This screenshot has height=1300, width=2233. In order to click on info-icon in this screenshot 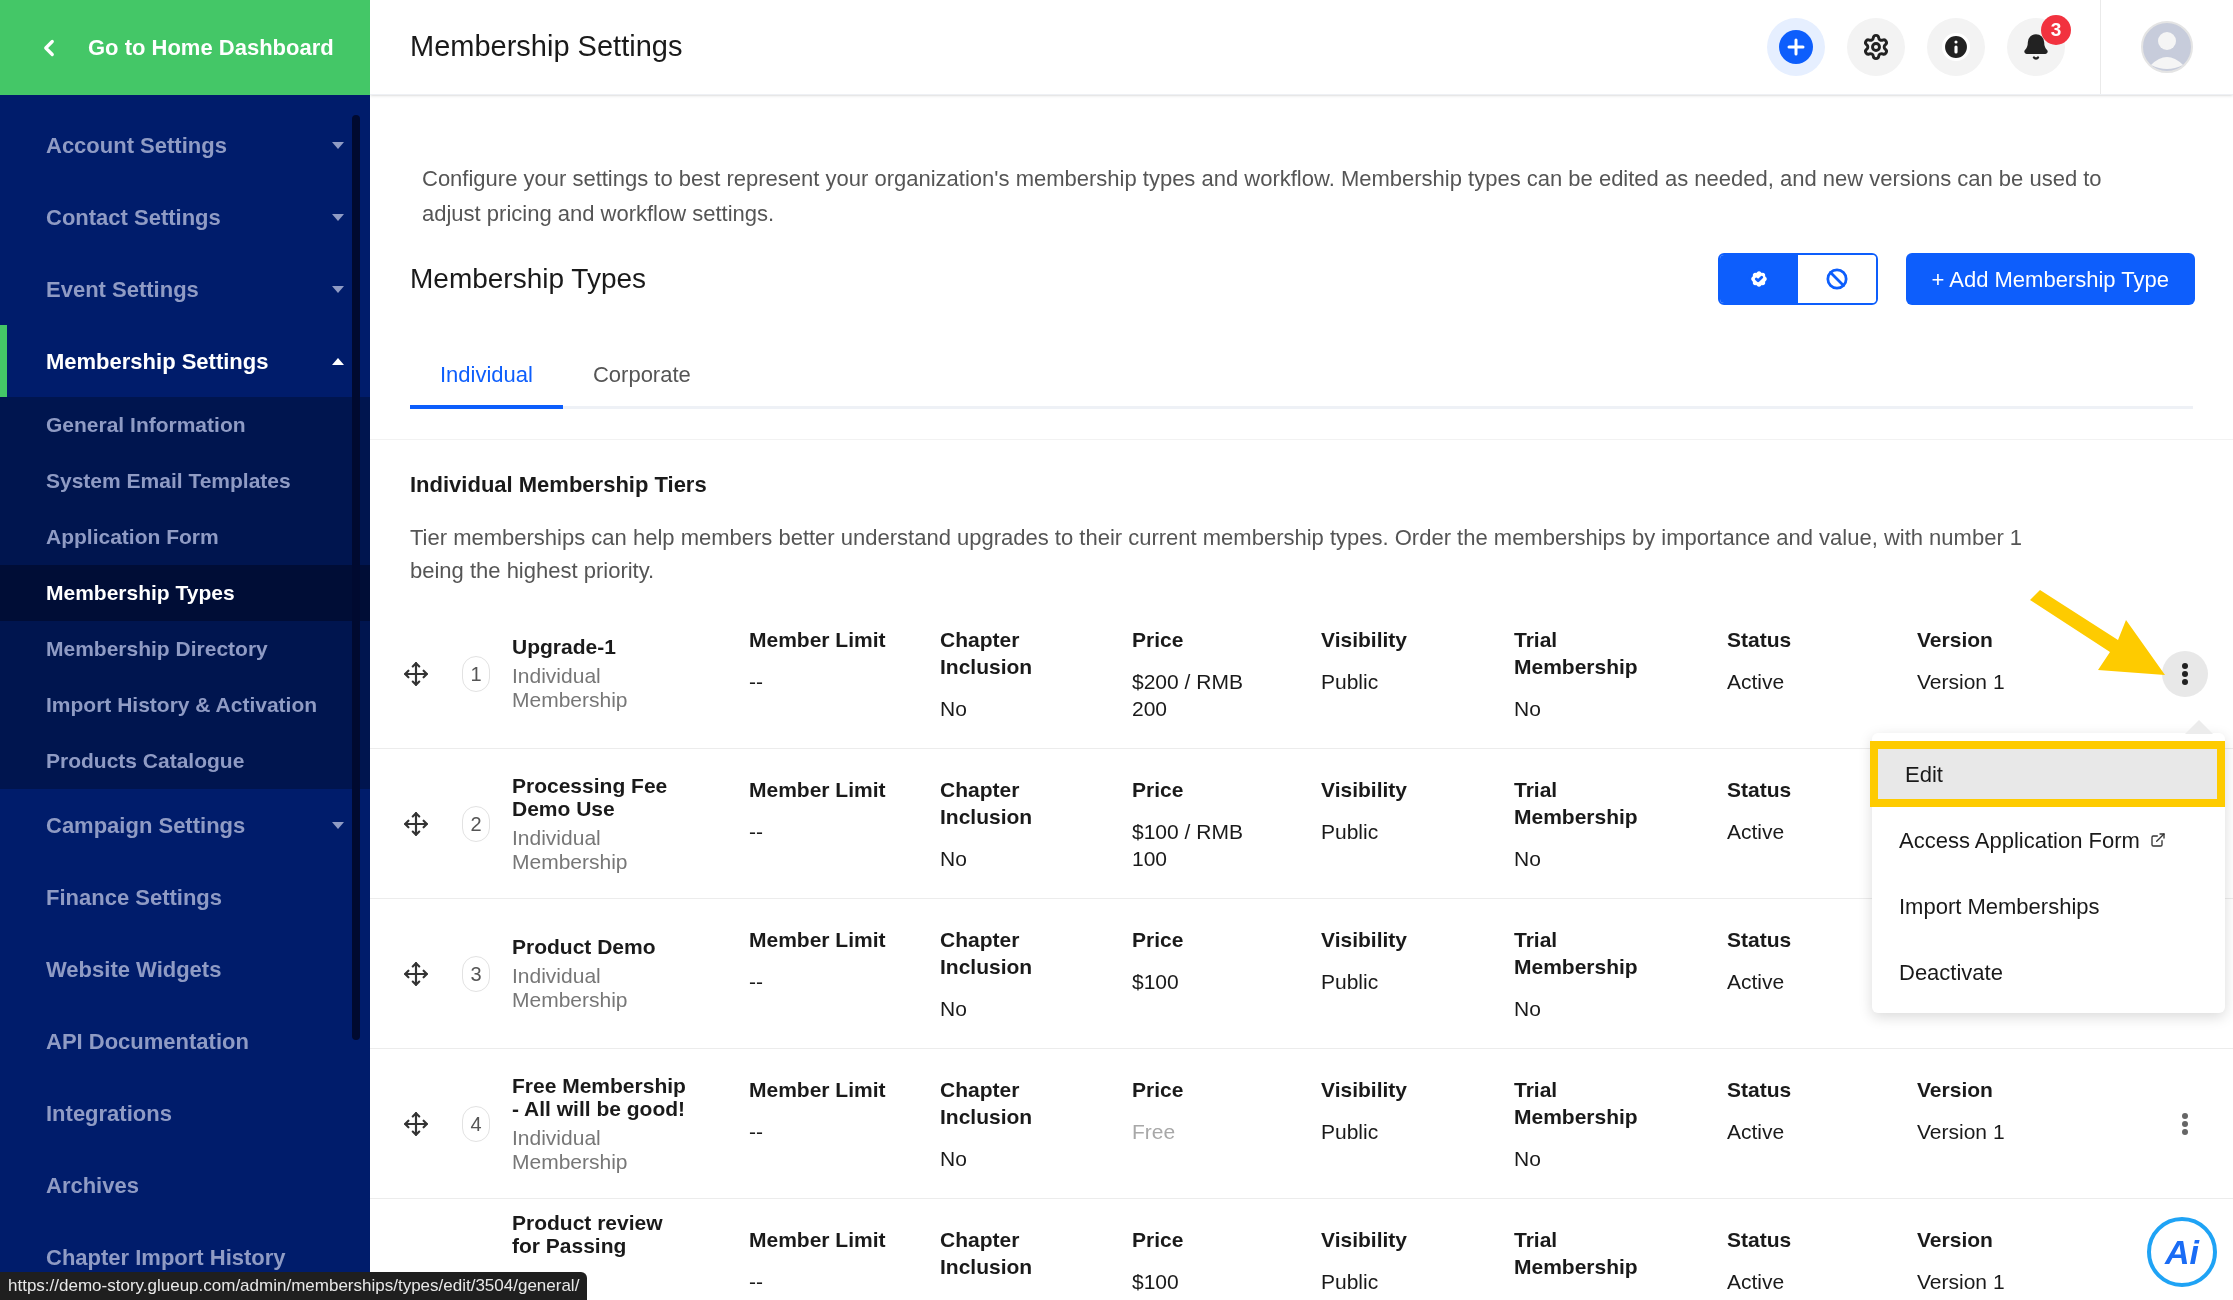, I will do `click(1956, 47)`.